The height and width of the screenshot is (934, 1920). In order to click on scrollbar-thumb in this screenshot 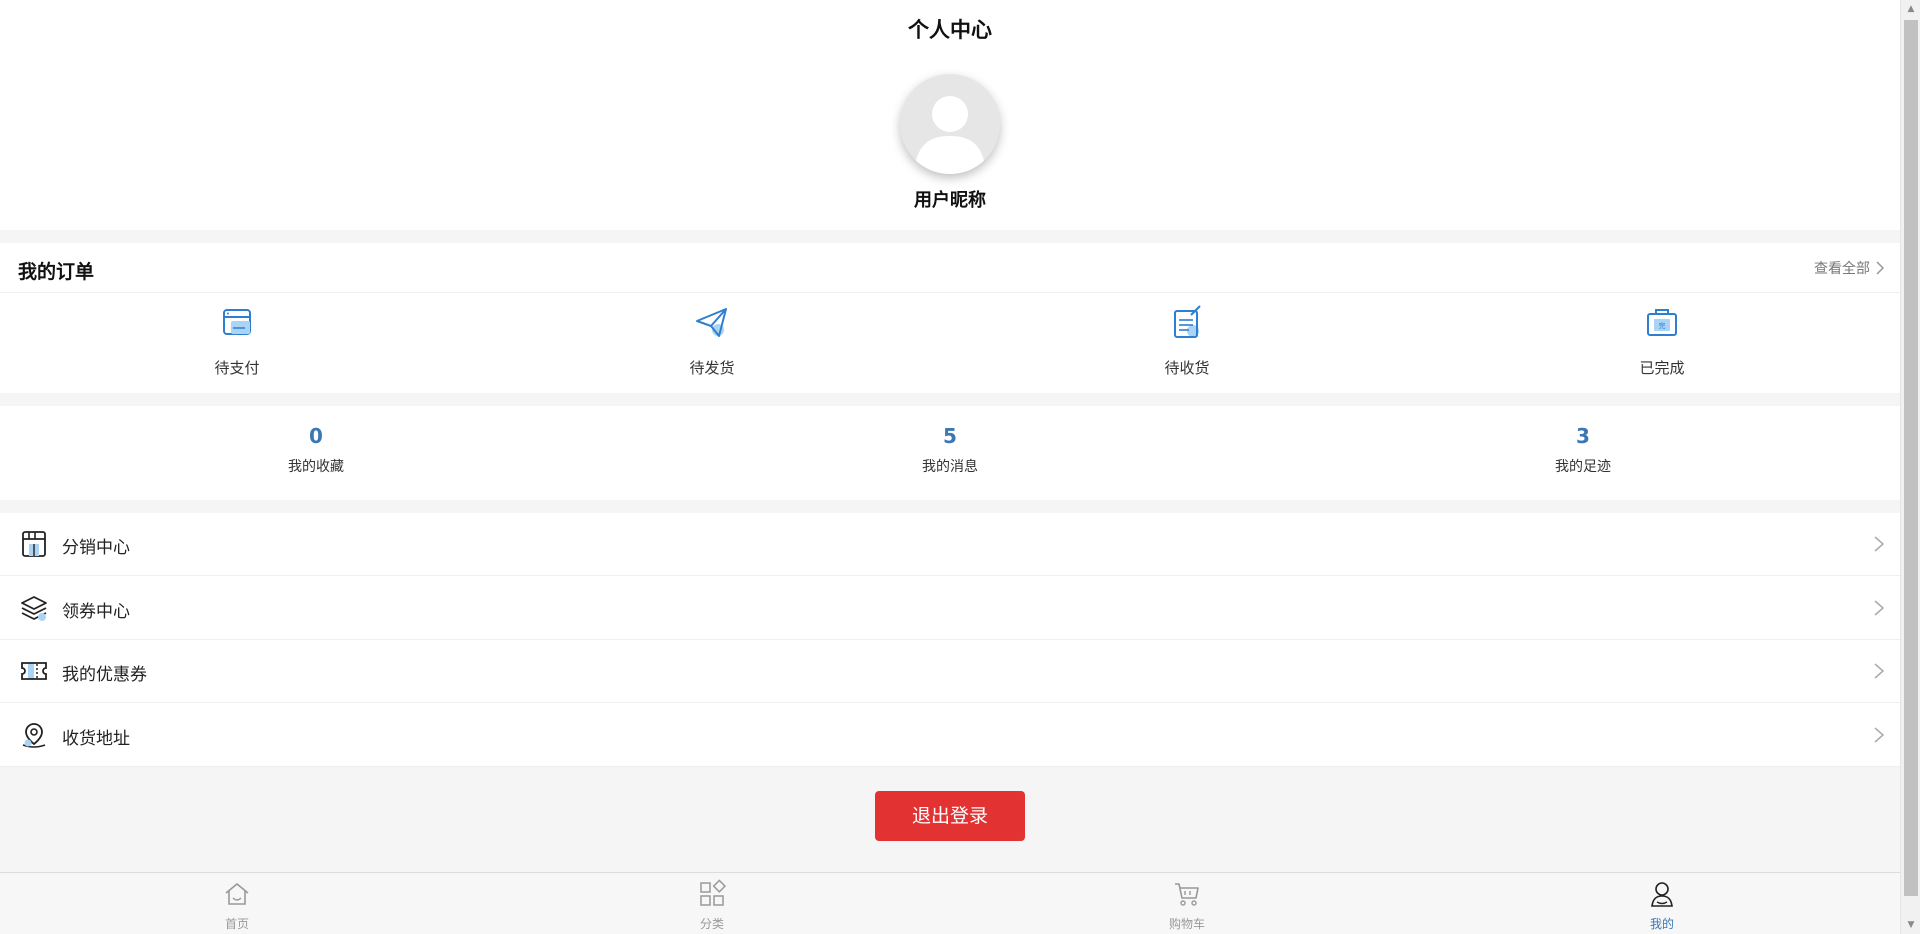, I will do `click(1911, 458)`.